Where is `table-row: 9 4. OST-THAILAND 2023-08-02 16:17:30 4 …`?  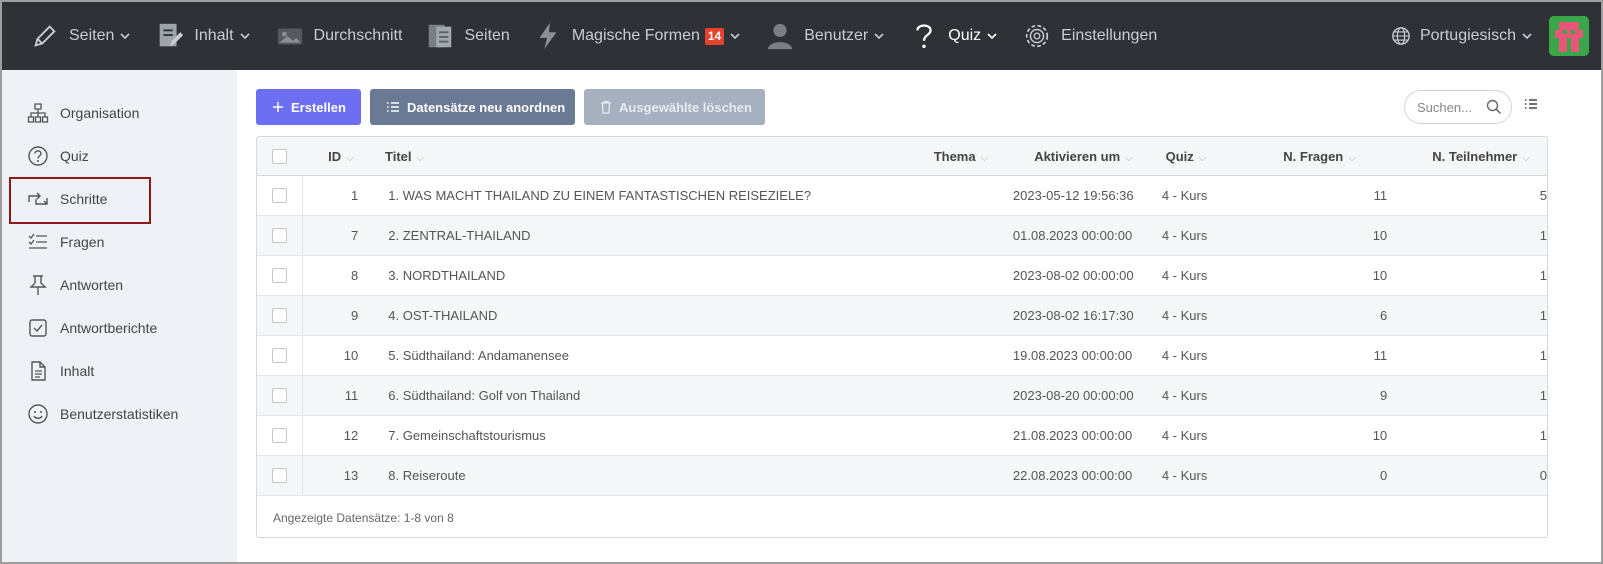
table-row: 9 4. OST-THAILAND 2023-08-02 16:17:30 4 … is located at coordinates (902, 316).